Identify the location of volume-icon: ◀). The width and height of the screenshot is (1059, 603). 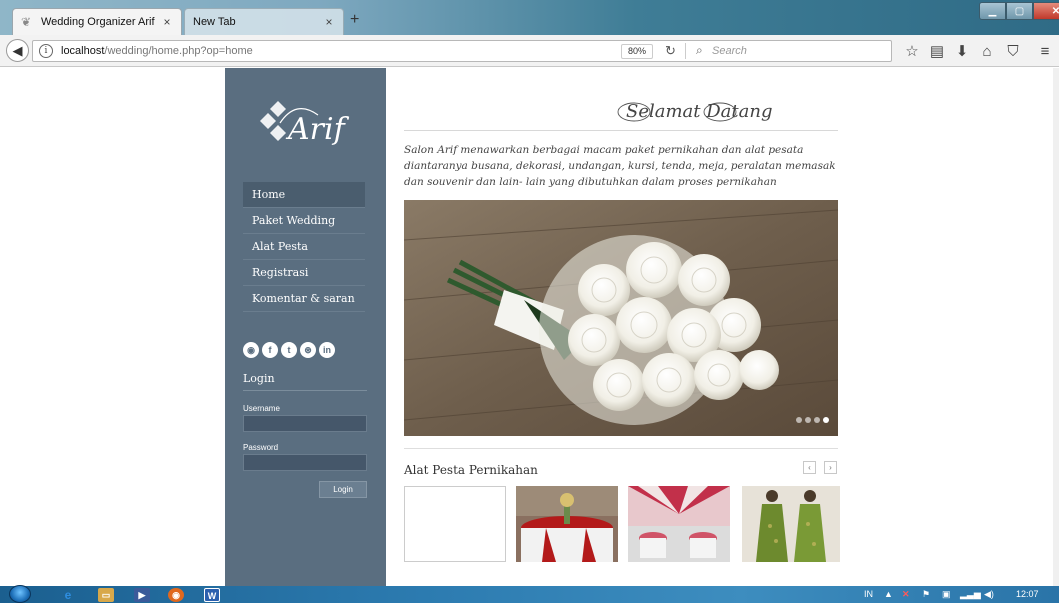
(989, 594).